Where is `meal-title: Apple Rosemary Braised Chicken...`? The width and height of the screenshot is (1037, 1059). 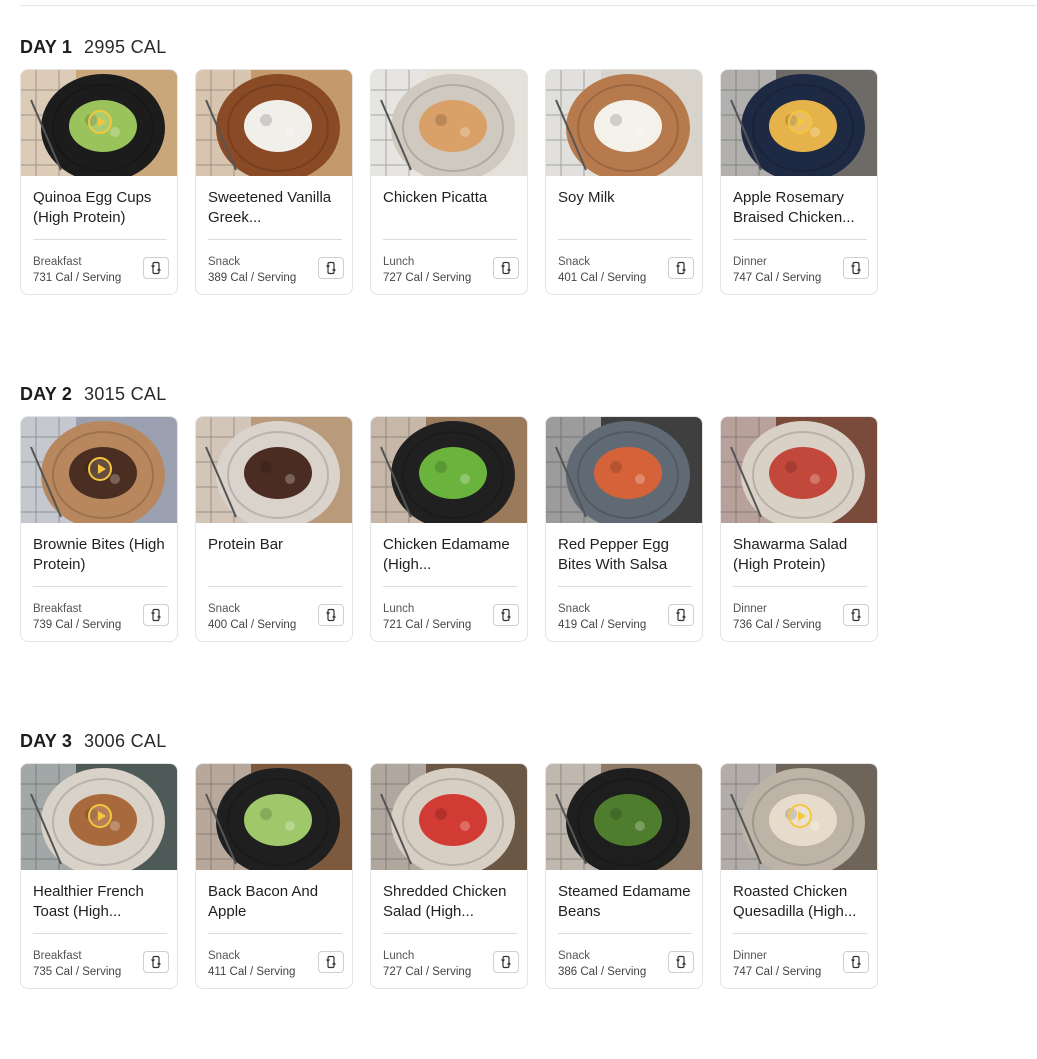 meal-title: Apple Rosemary Braised Chicken... is located at coordinates (800, 208).